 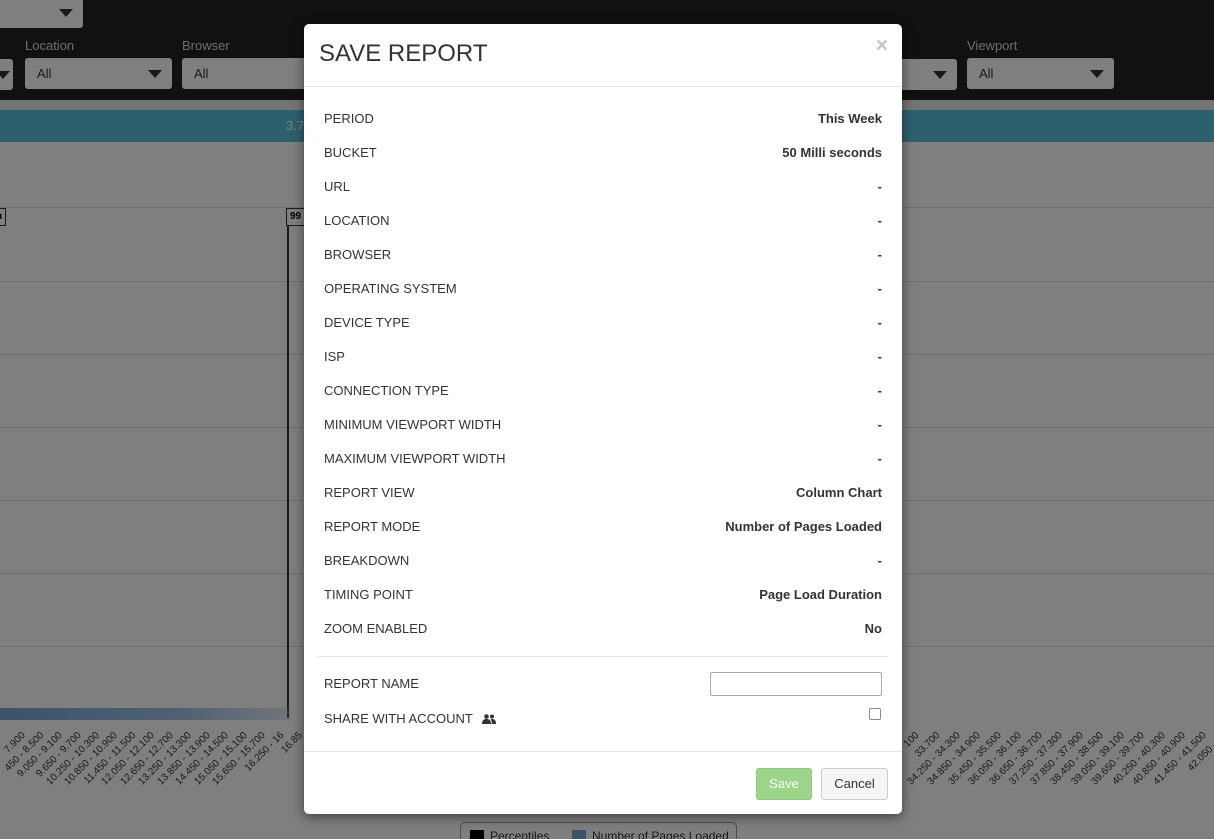 What do you see at coordinates (367, 560) in the screenshot?
I see `row-key: BREAKDOWN` at bounding box center [367, 560].